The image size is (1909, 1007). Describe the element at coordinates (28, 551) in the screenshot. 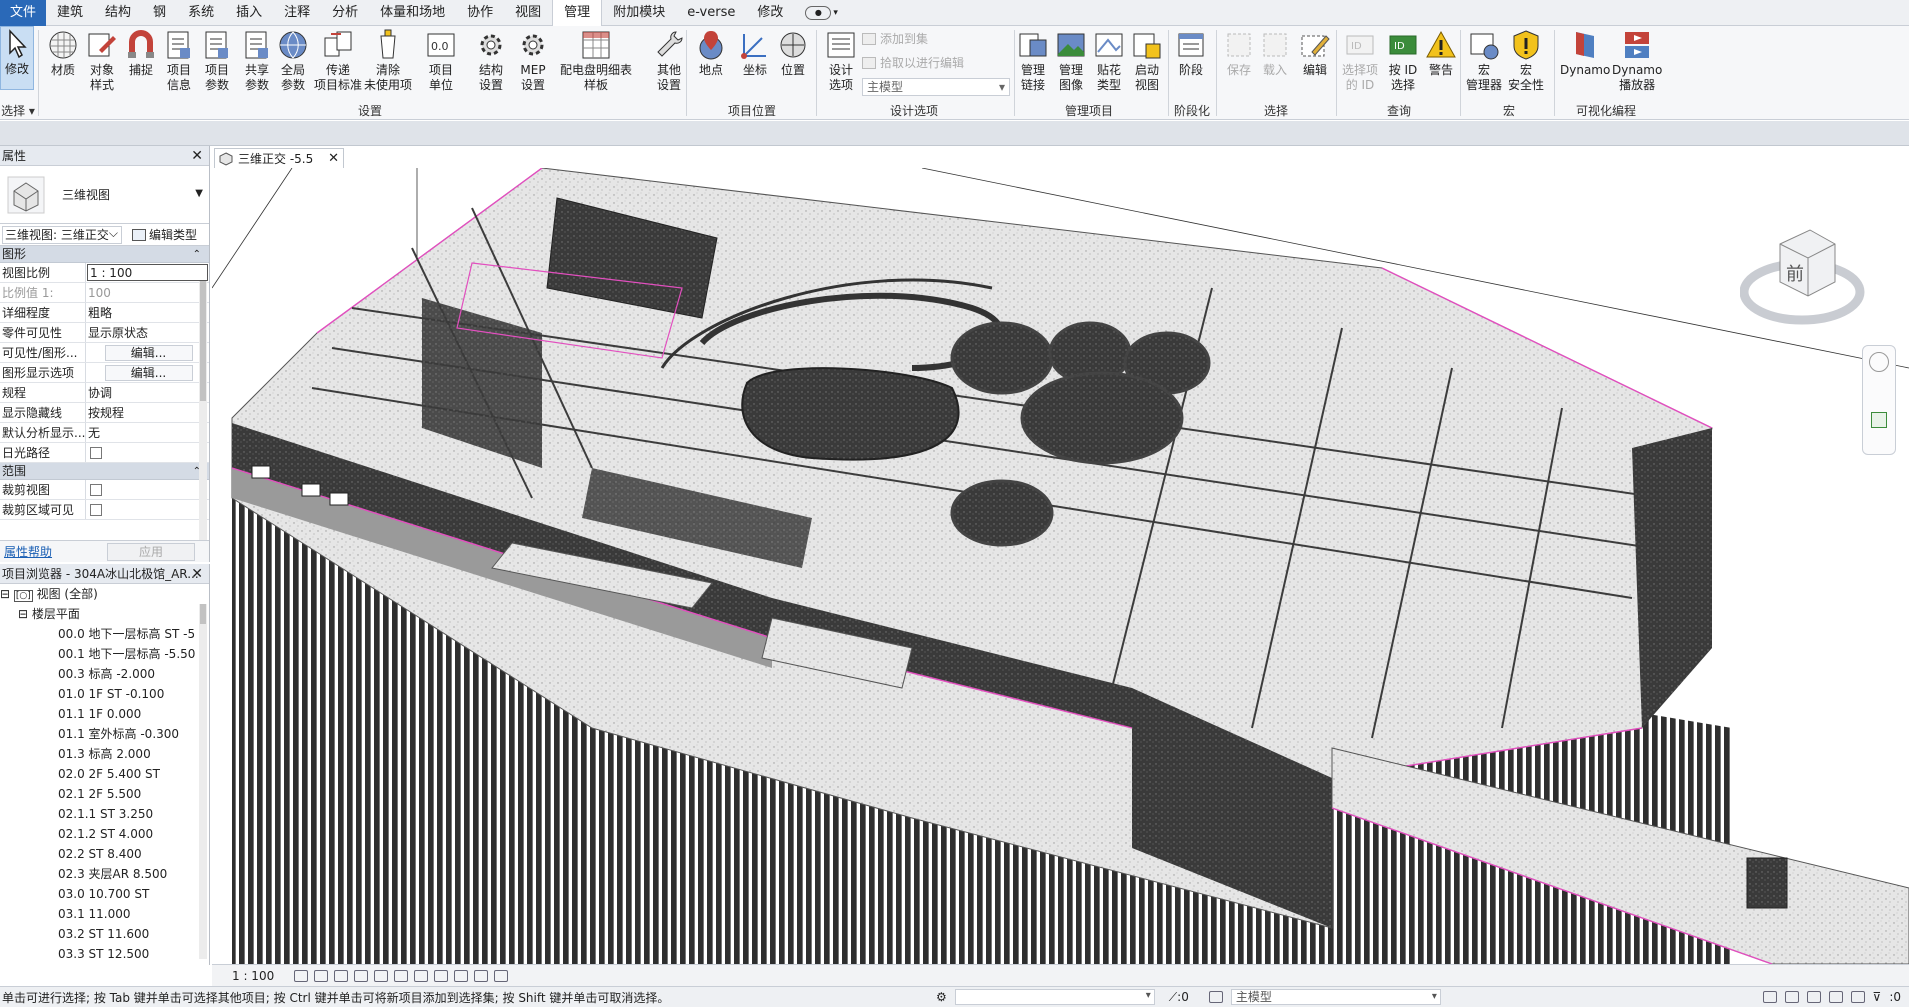

I see `properties-help-link: 属性帮助` at that location.